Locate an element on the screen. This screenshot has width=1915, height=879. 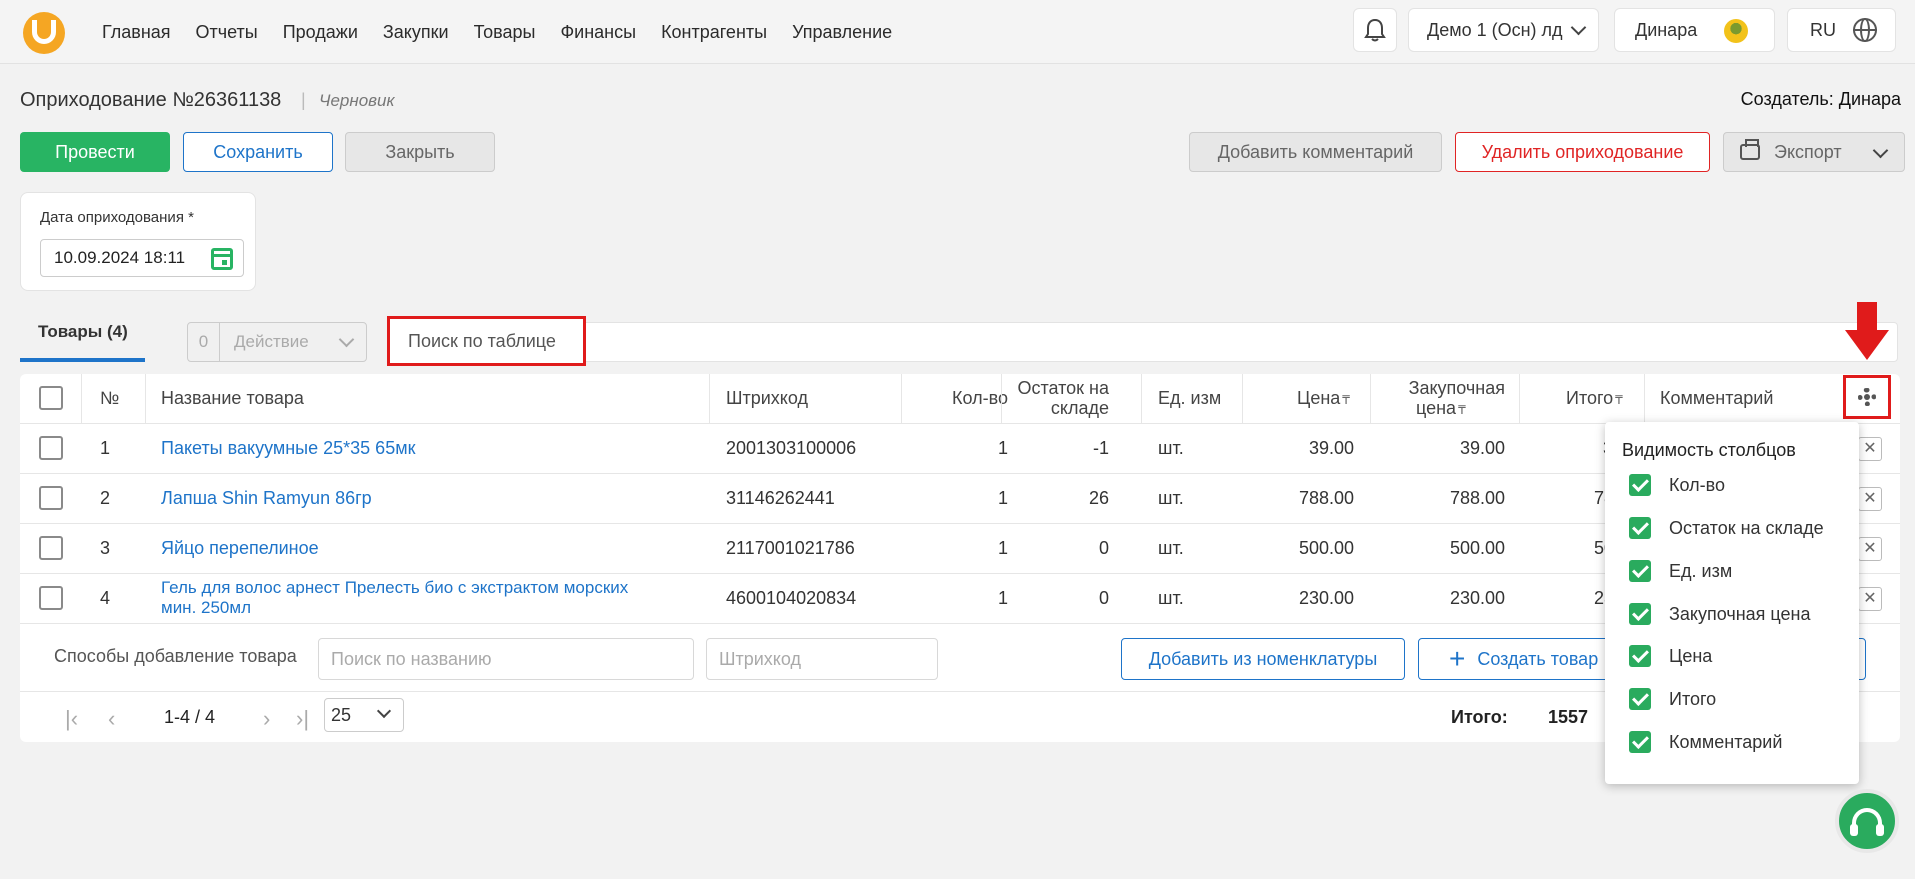
header-qty: Кол-во is located at coordinates (954, 398).